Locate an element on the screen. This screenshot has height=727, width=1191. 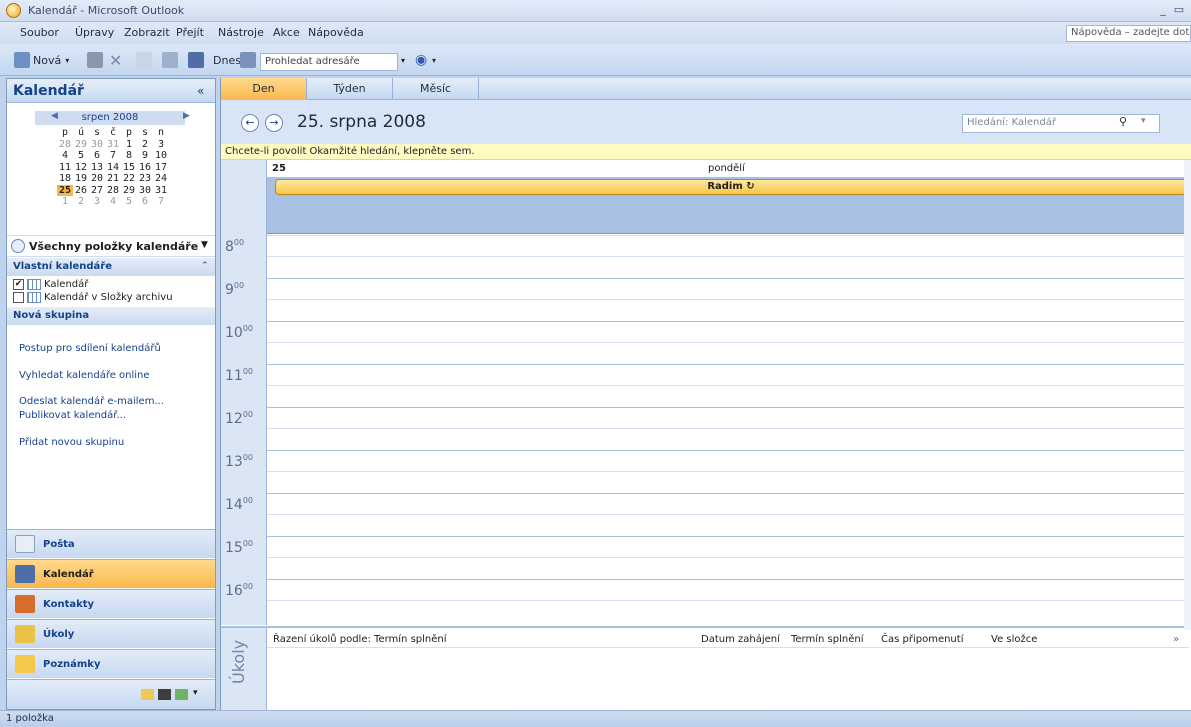
day-cell: 26 is located at coordinates (81, 191).